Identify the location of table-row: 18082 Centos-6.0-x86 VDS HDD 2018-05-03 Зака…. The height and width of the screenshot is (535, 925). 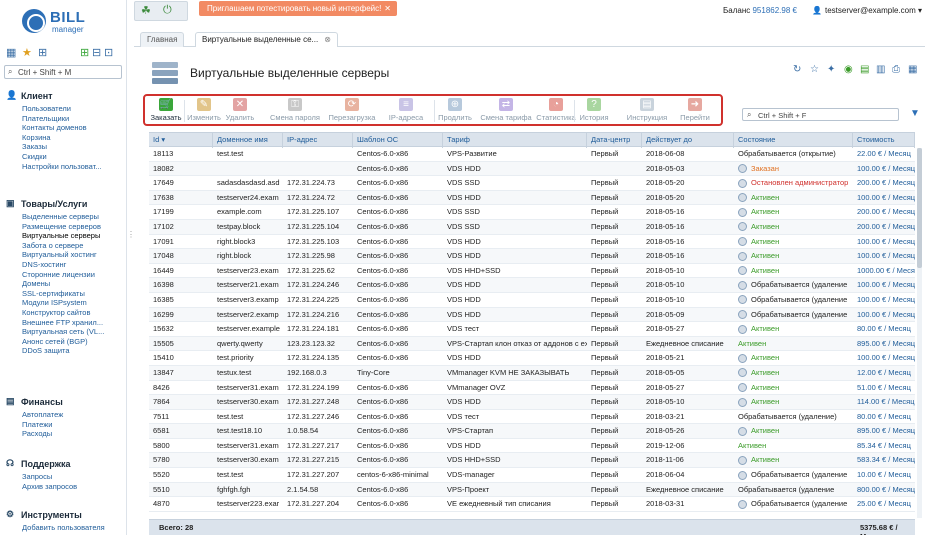
(532, 169).